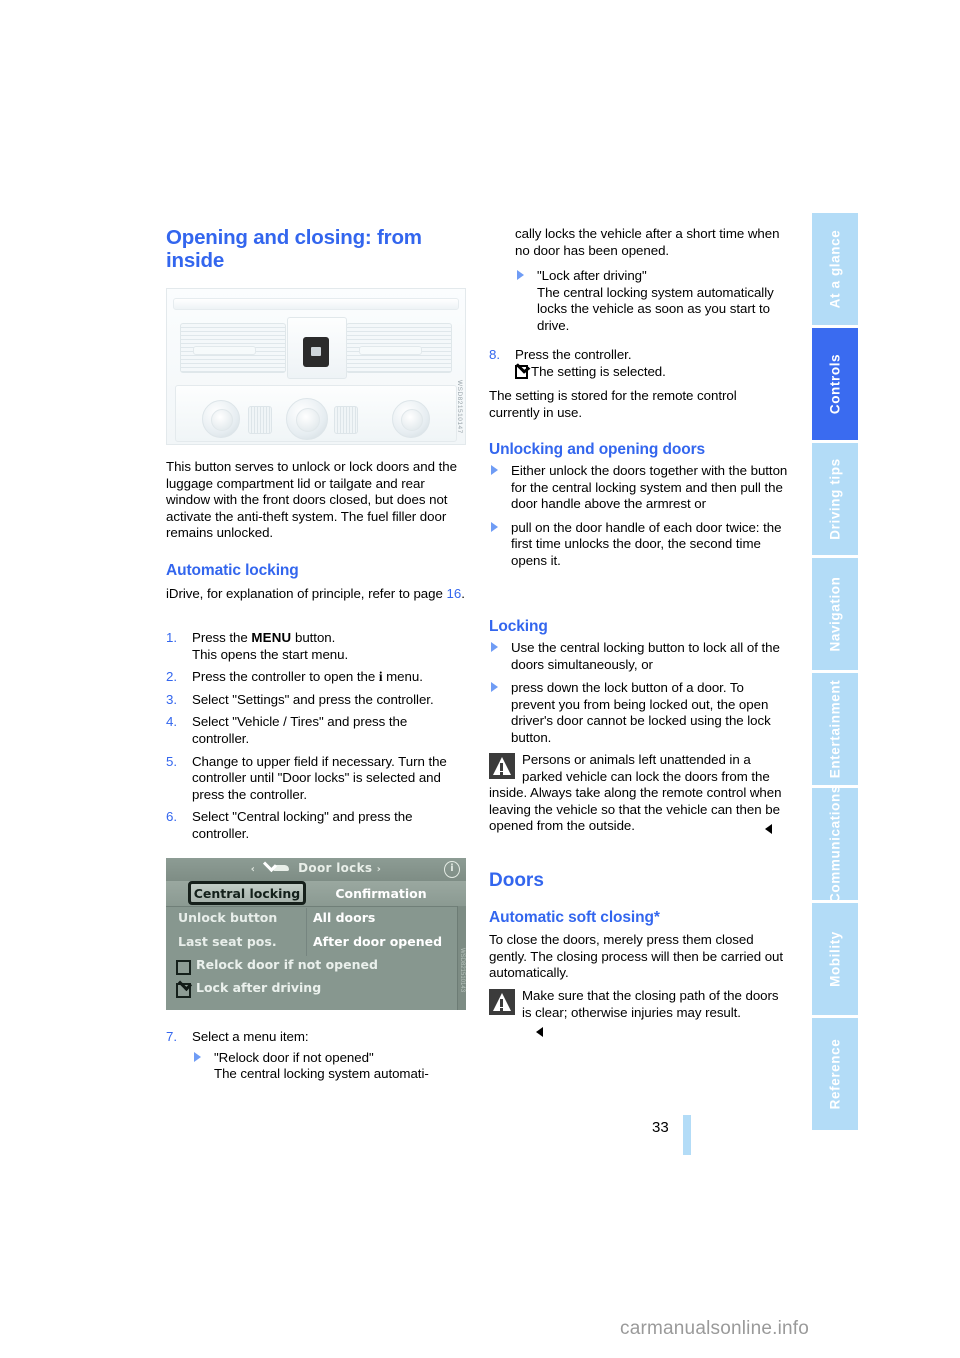  I want to click on row-label: Last seat pos., so click(227, 941).